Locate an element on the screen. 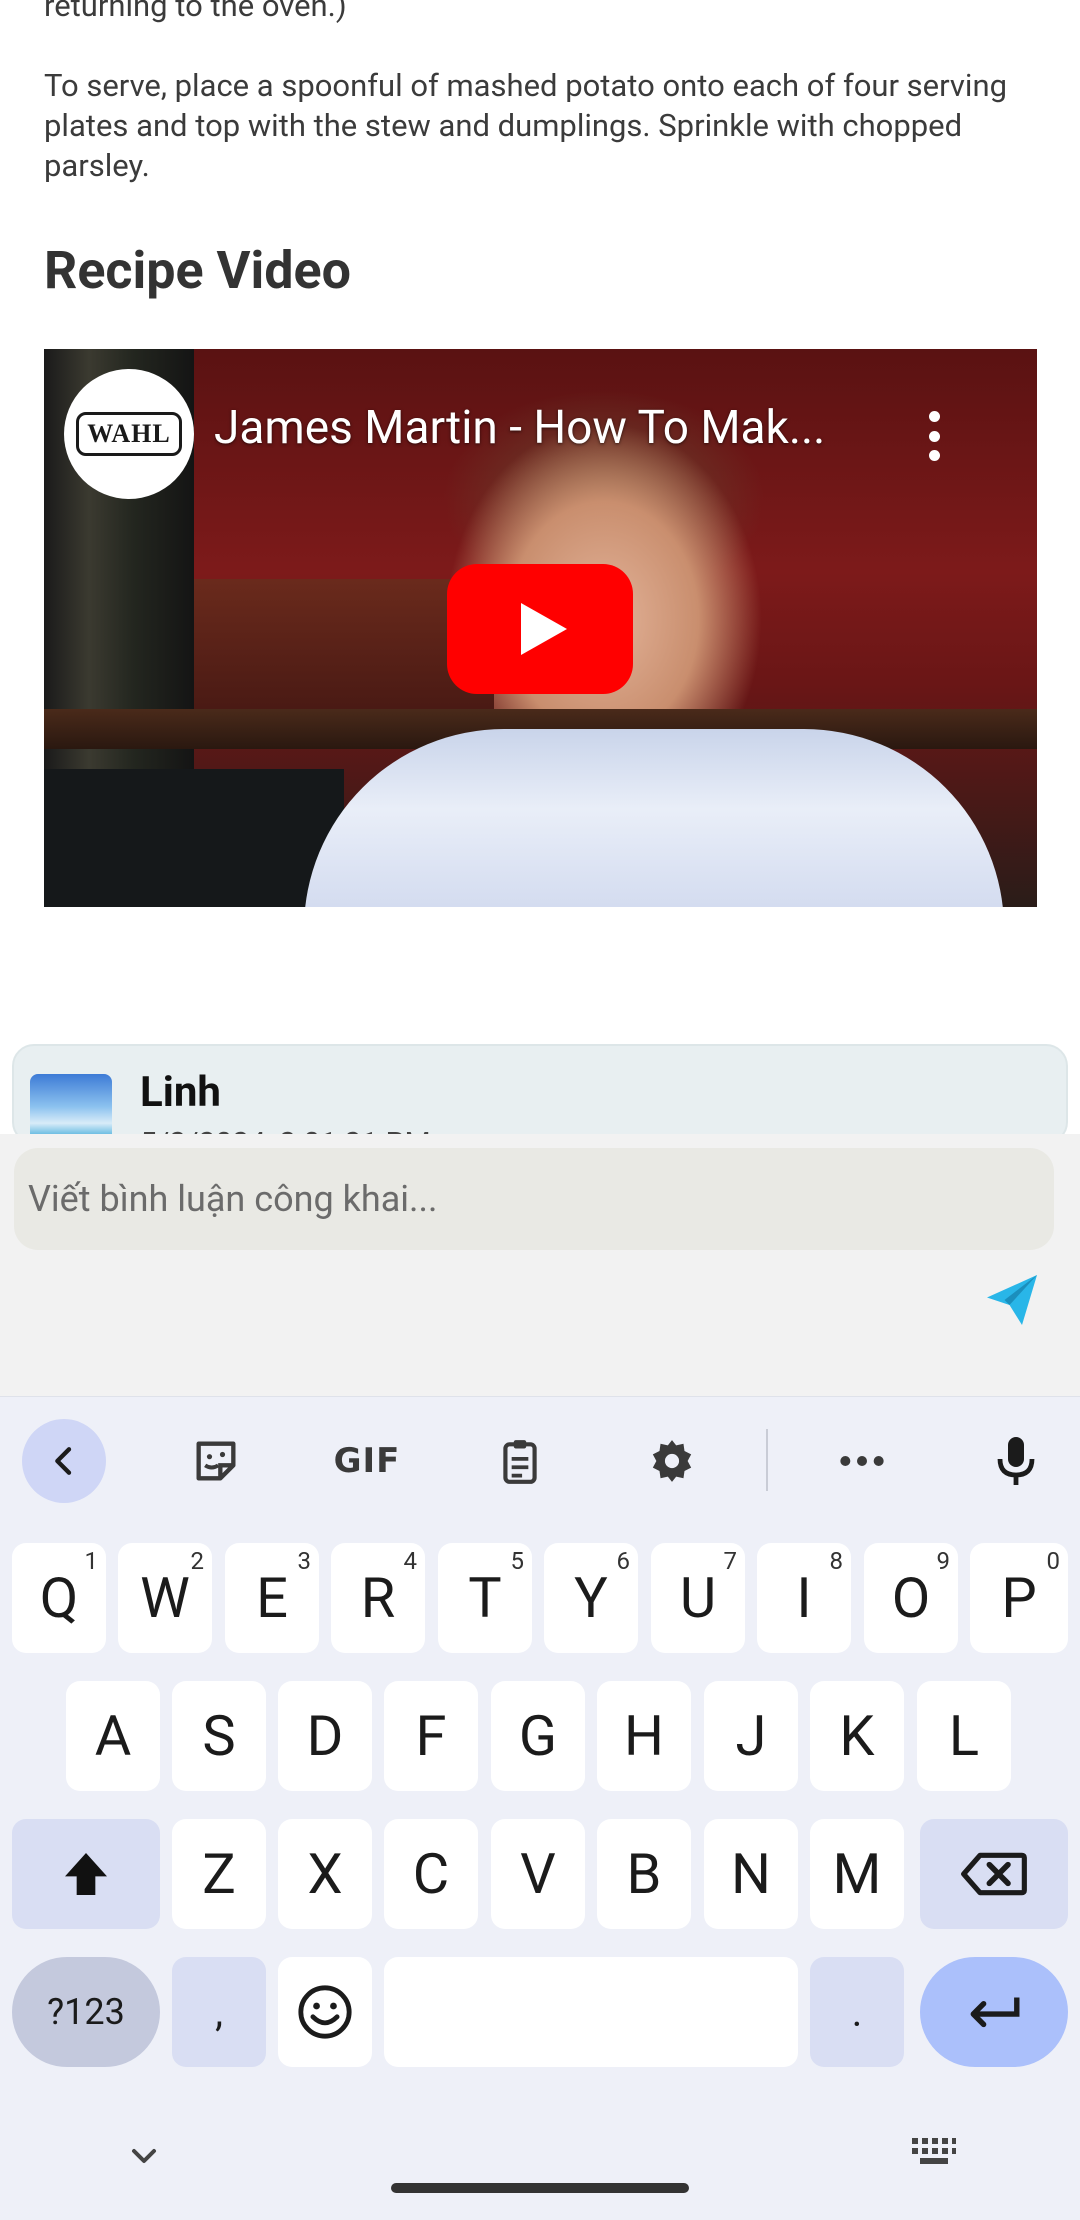 This screenshot has height=2220, width=1080. key-w: W2 is located at coordinates (165, 1598).